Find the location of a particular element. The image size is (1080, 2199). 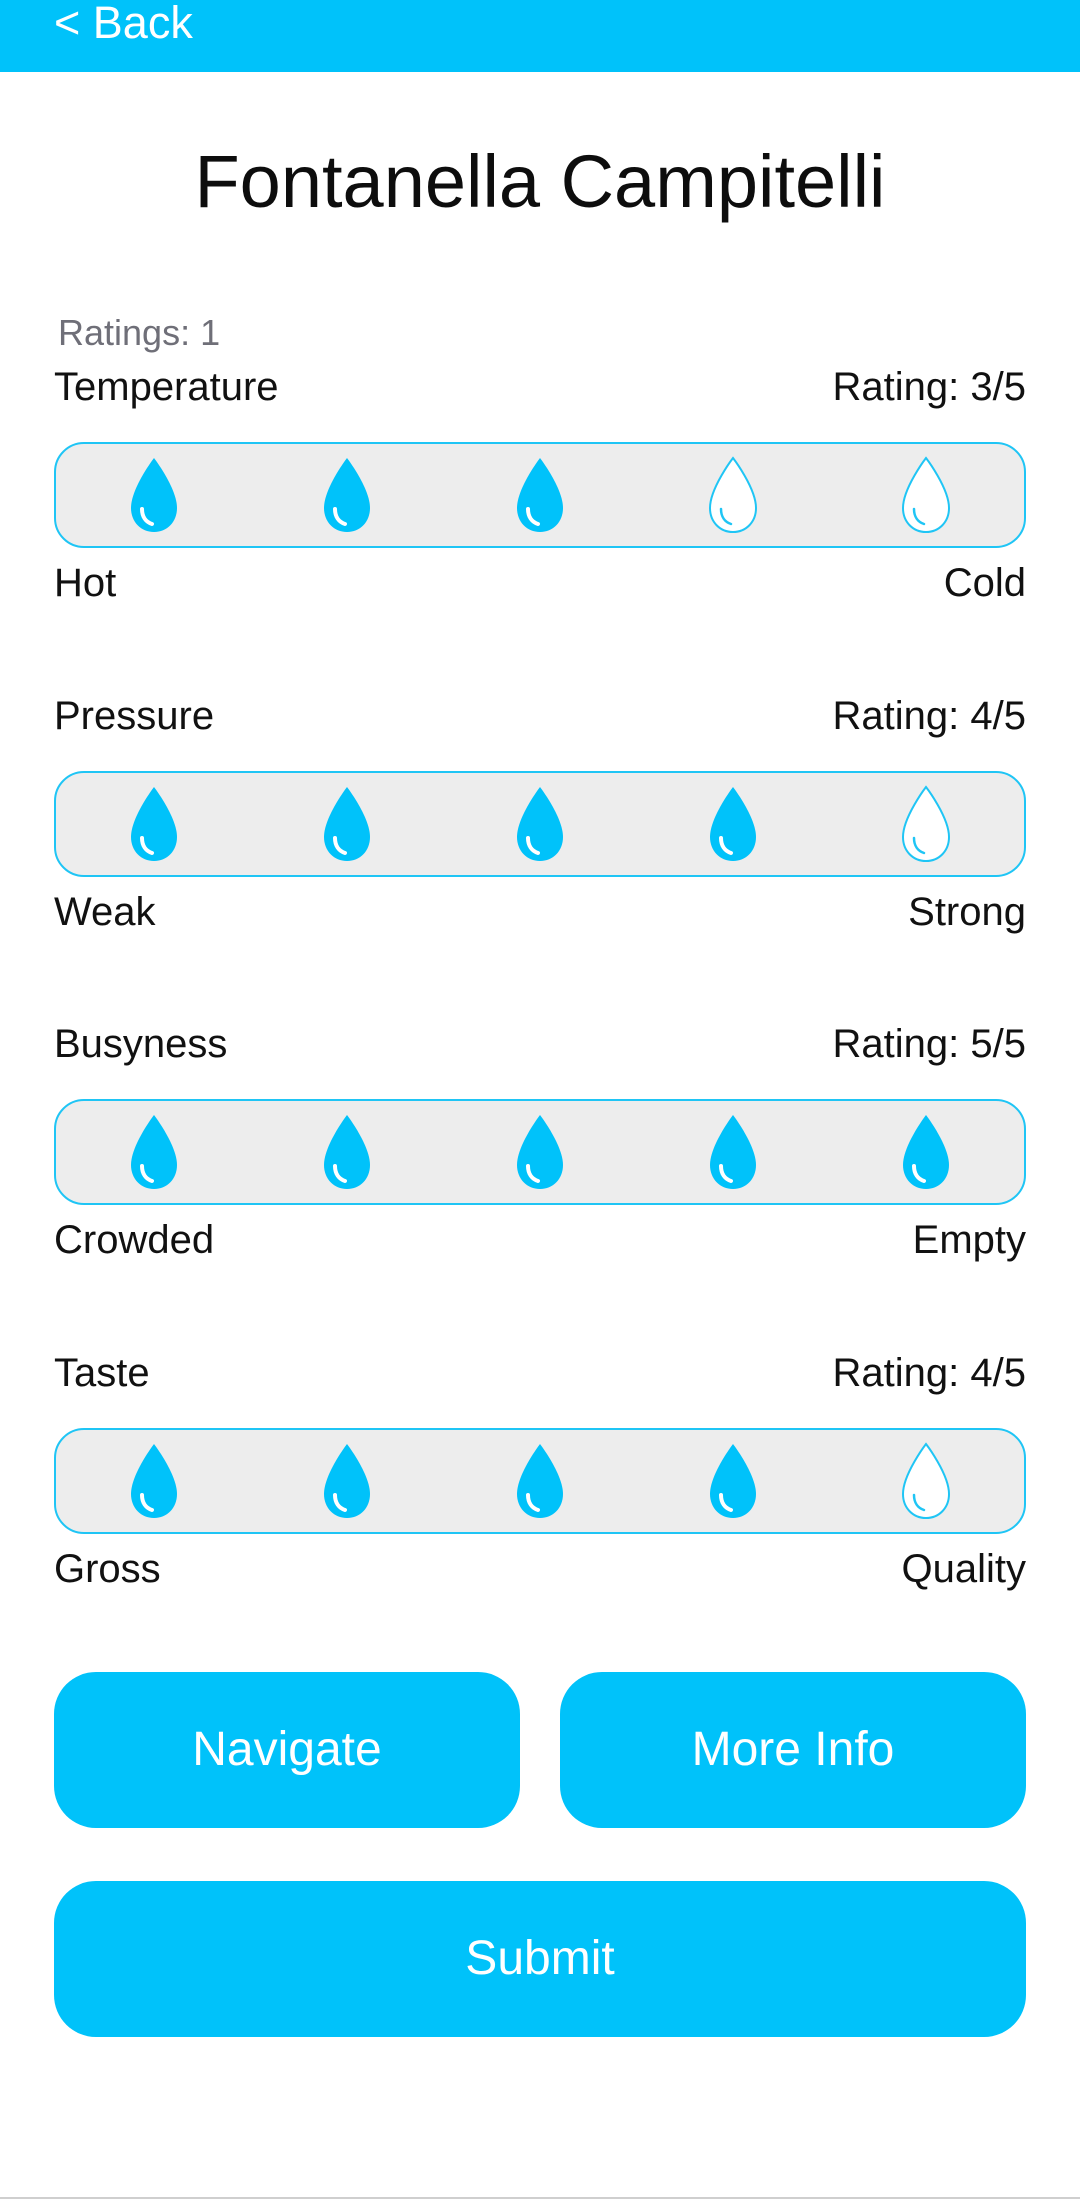

category-name: Temperature is located at coordinates (166, 387).